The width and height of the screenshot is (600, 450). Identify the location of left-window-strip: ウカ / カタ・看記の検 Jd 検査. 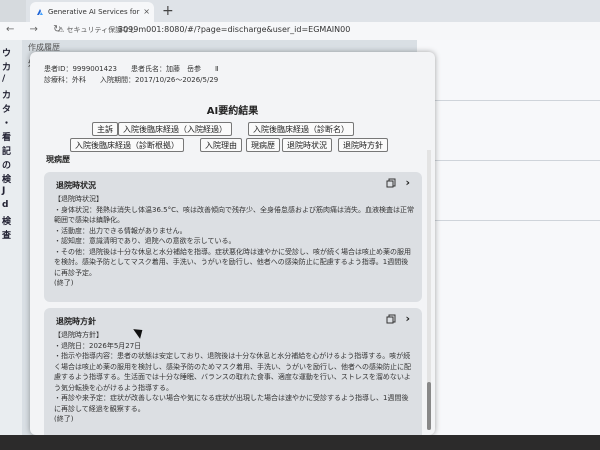
(11, 237).